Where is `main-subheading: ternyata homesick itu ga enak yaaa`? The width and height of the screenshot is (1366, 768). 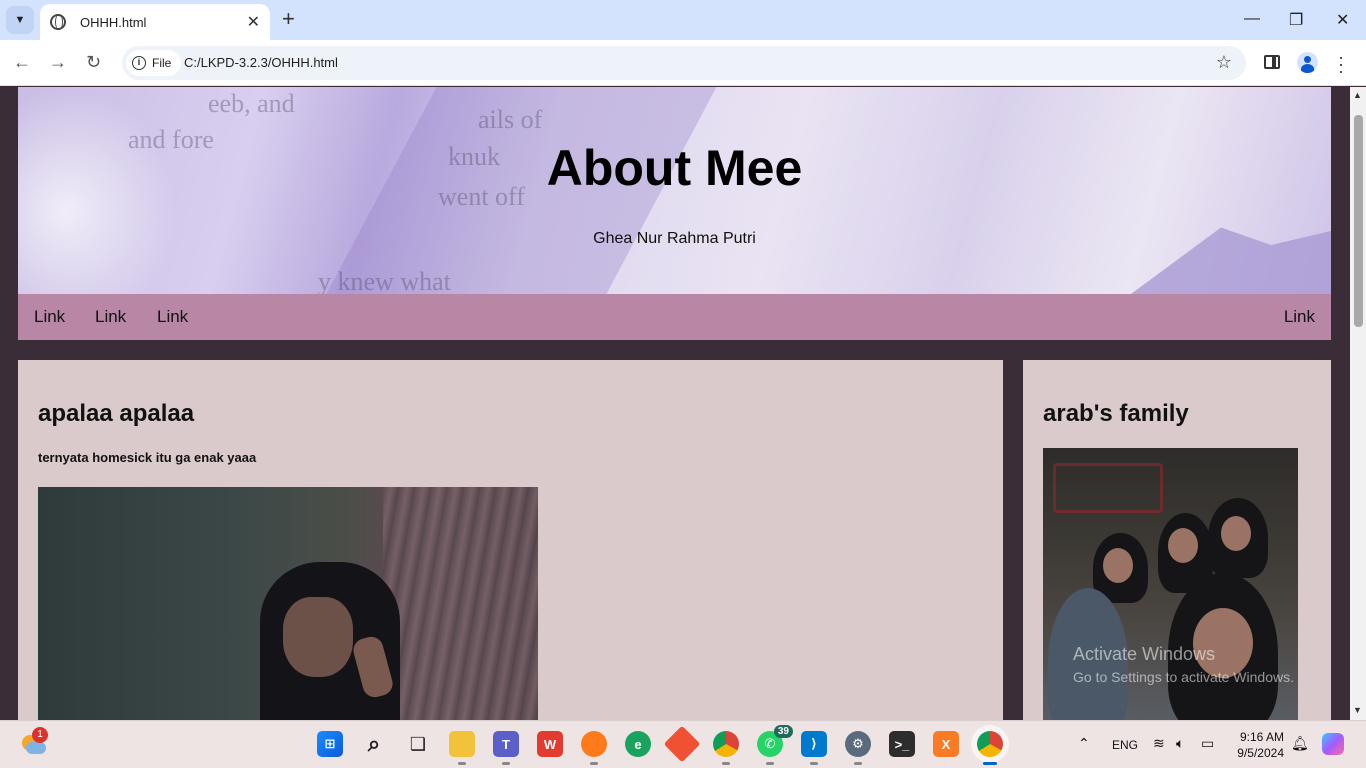 main-subheading: ternyata homesick itu ga enak yaaa is located at coordinates (147, 457).